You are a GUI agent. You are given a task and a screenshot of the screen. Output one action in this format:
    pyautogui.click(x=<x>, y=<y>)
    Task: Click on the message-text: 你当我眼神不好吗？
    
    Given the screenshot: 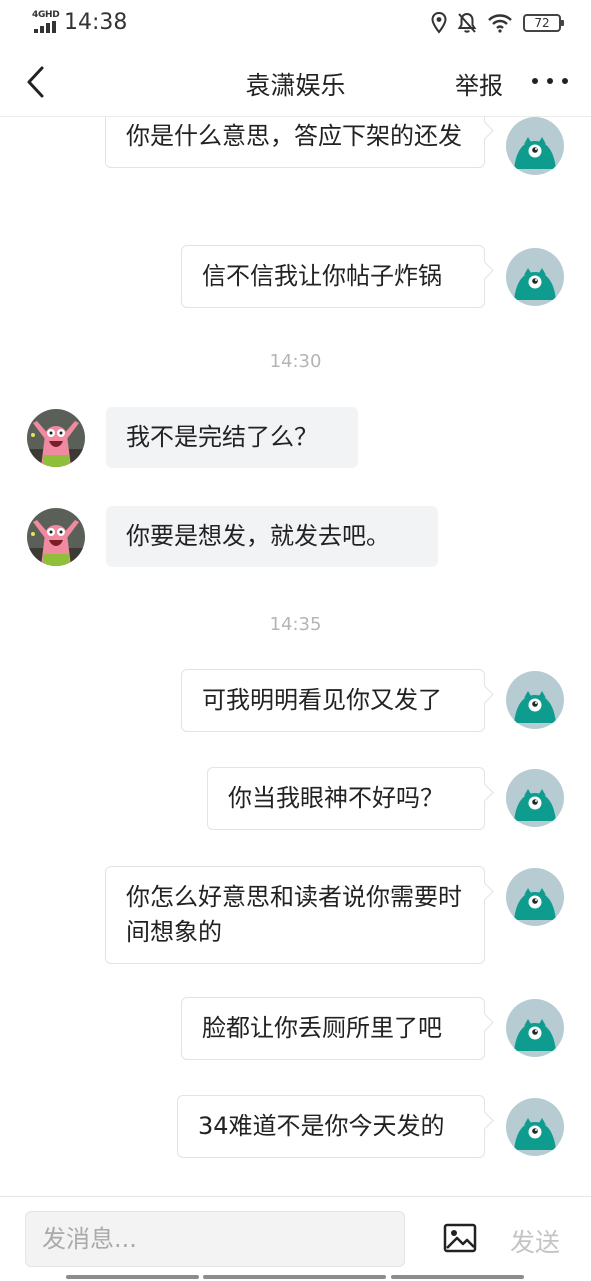 What is the action you would take?
    pyautogui.click(x=336, y=798)
    